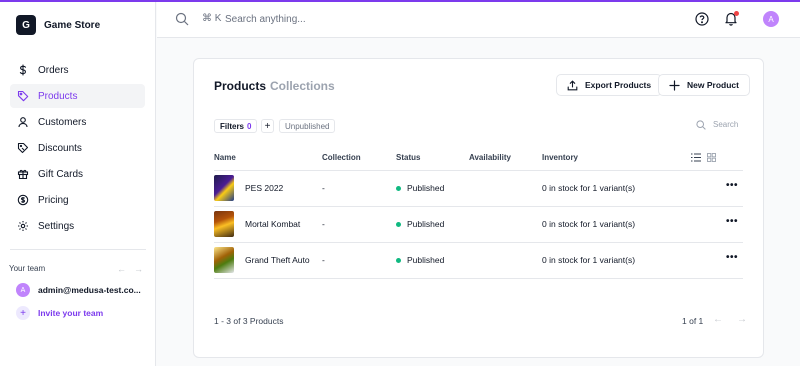 This screenshot has width=800, height=366. What do you see at coordinates (696, 157) in the screenshot?
I see `list-view-icon` at bounding box center [696, 157].